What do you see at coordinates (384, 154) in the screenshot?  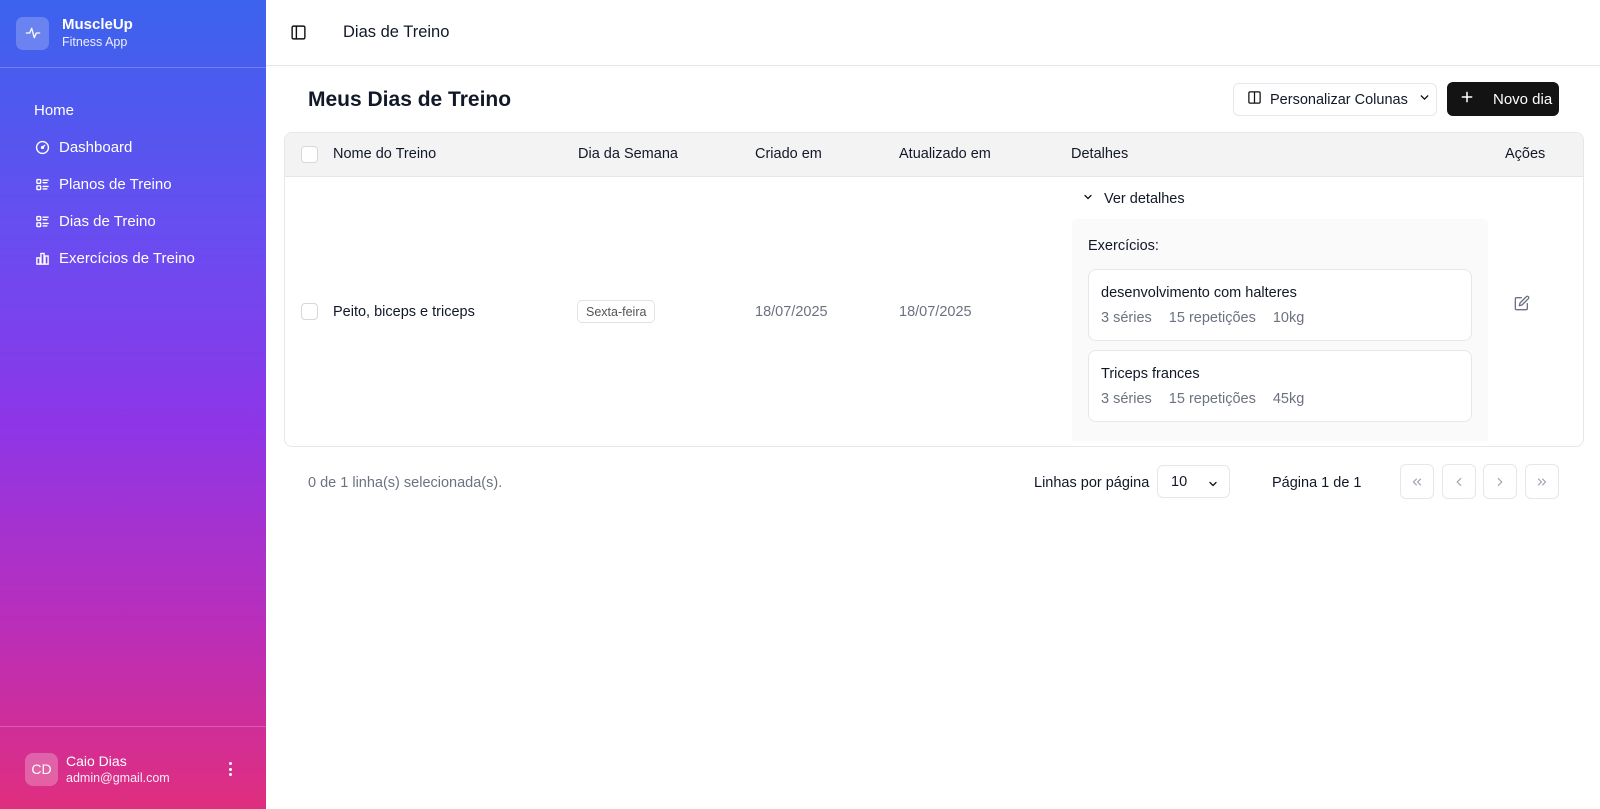 I see `column-header-name: Nome do Treino` at bounding box center [384, 154].